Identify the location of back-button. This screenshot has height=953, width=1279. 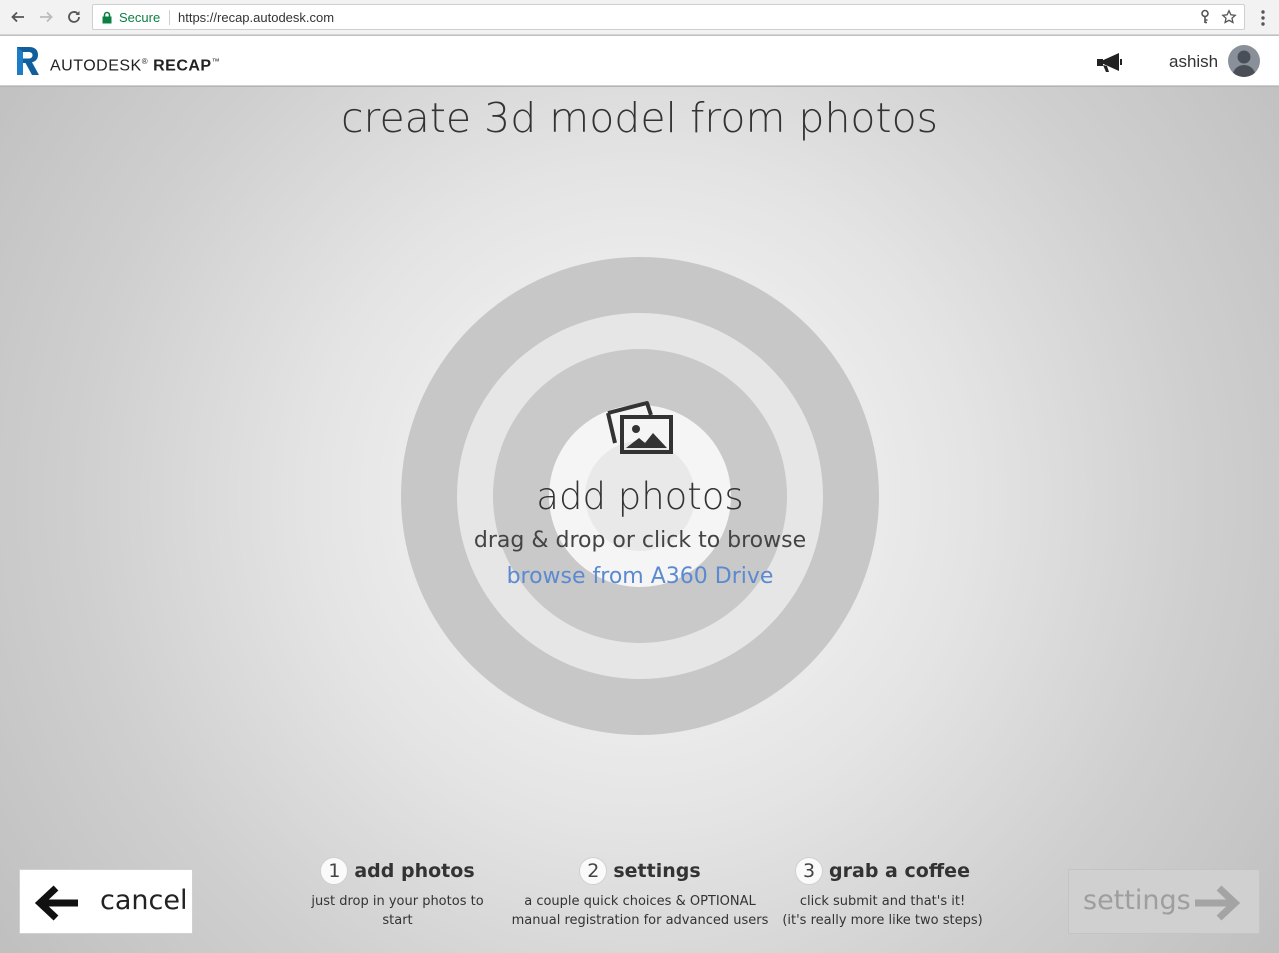
(18, 17).